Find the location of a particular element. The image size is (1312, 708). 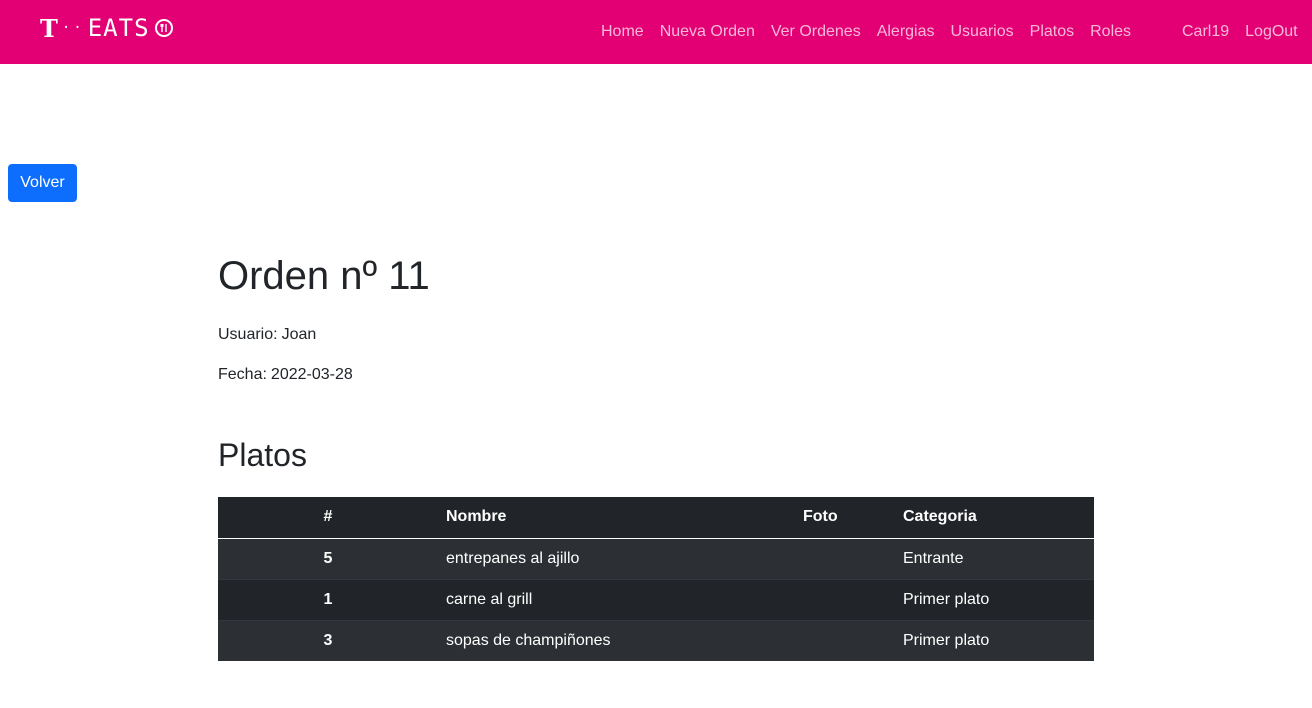

table-header-row: # Nombre Foto Categoria is located at coordinates (656, 518).